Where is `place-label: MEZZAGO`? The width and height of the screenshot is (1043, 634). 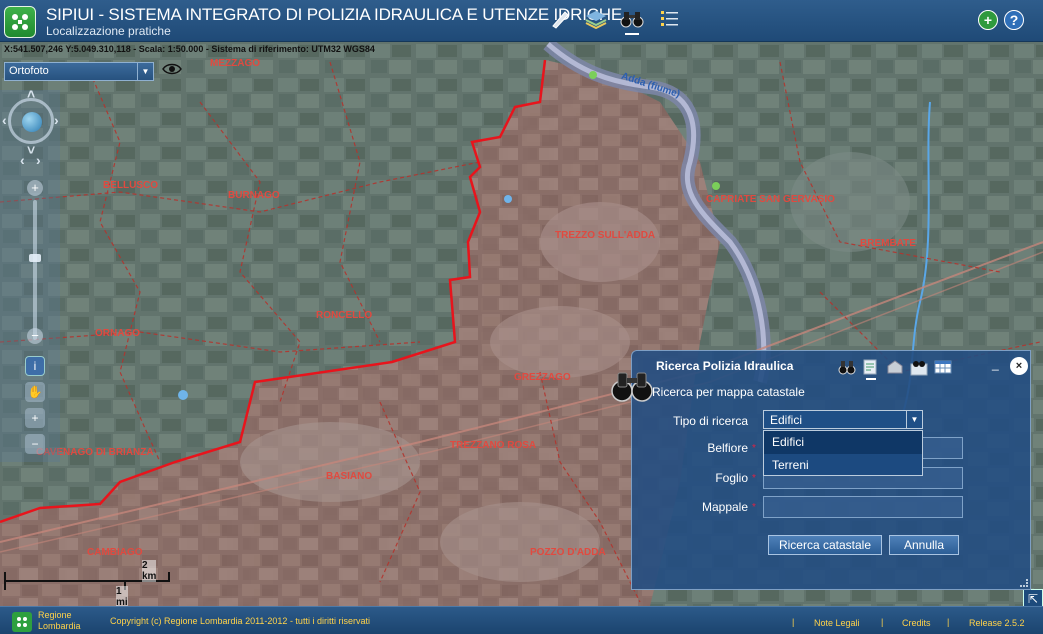 place-label: MEZZAGO is located at coordinates (235, 63).